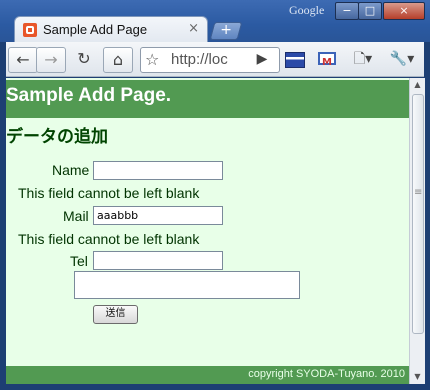 This screenshot has width=430, height=390. What do you see at coordinates (363, 59) in the screenshot?
I see `page-menu-button: 🗋▾` at bounding box center [363, 59].